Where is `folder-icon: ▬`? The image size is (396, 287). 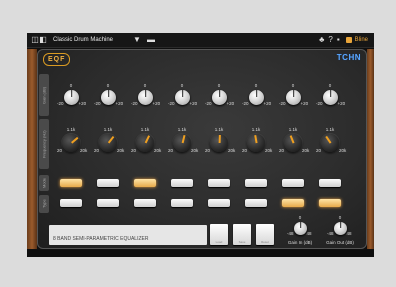 folder-icon: ▬ is located at coordinates (151, 40).